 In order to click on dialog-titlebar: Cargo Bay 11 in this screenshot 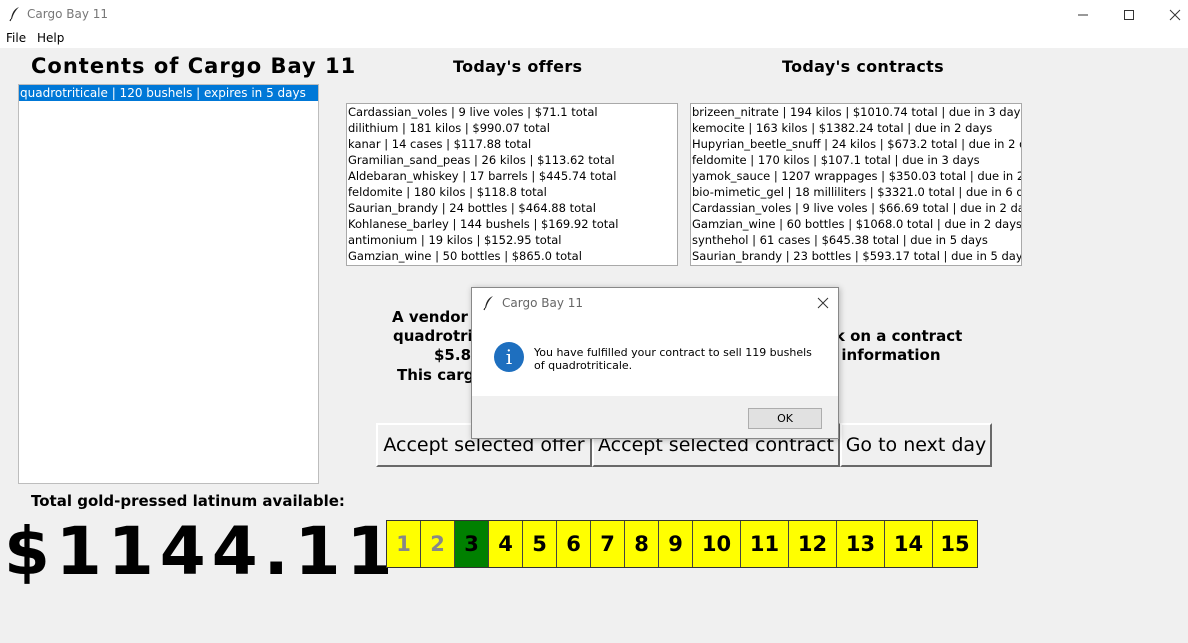, I will do `click(655, 303)`.